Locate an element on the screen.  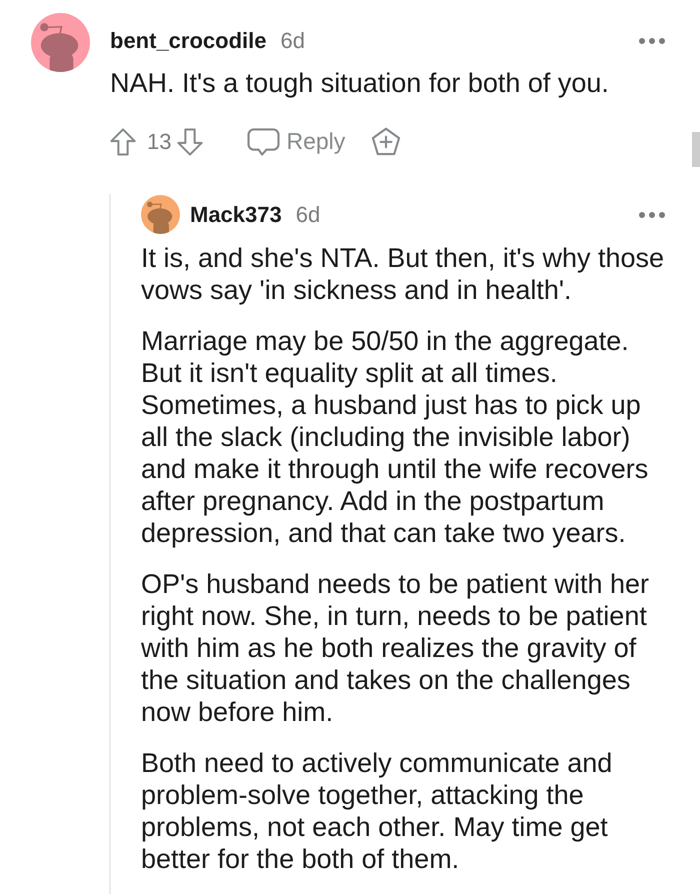
speech-bubble-icon is located at coordinates (263, 142).